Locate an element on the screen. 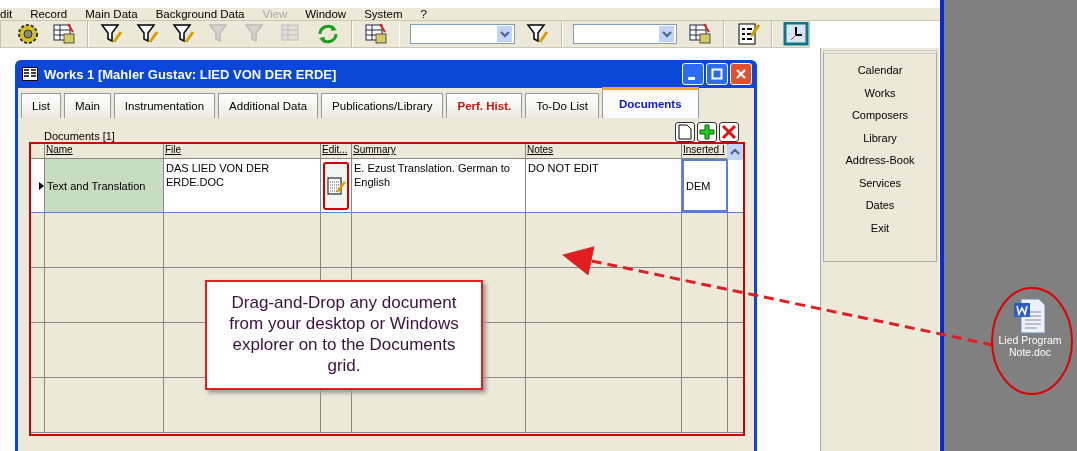 This screenshot has width=1077, height=451. navigation-item: Services is located at coordinates (880, 182).